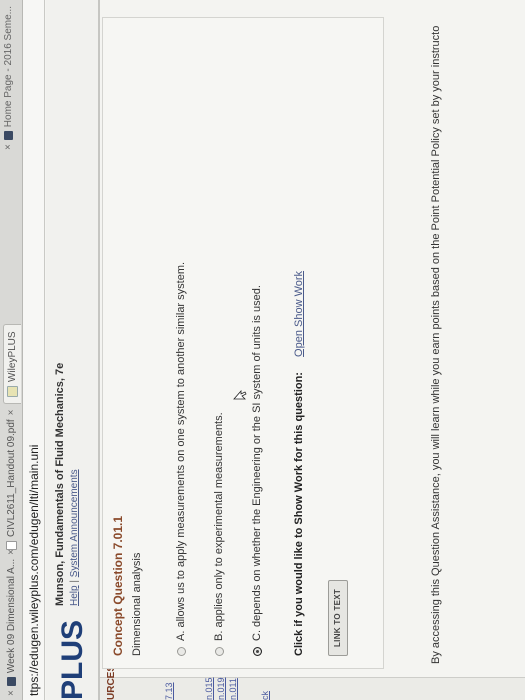 The width and height of the screenshot is (525, 700). I want to click on question-title: Concept Question 7.01.1, so click(118, 585).